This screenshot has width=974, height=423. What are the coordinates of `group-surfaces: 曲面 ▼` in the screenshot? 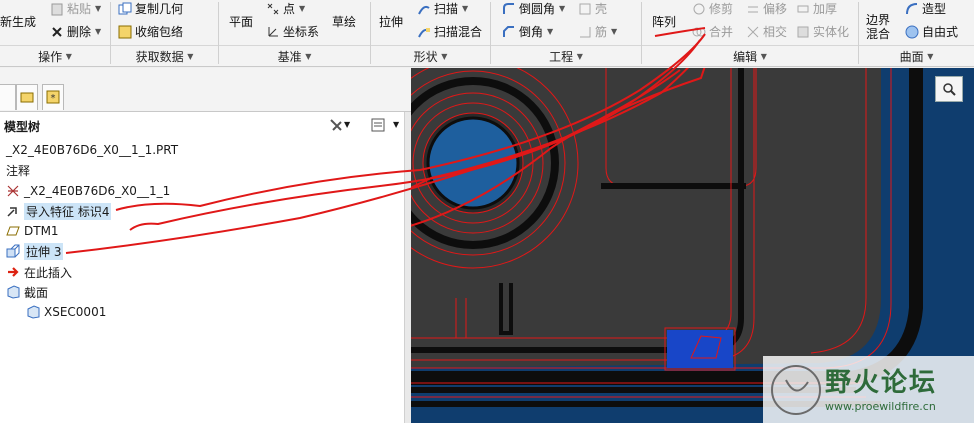 It's located at (916, 55).